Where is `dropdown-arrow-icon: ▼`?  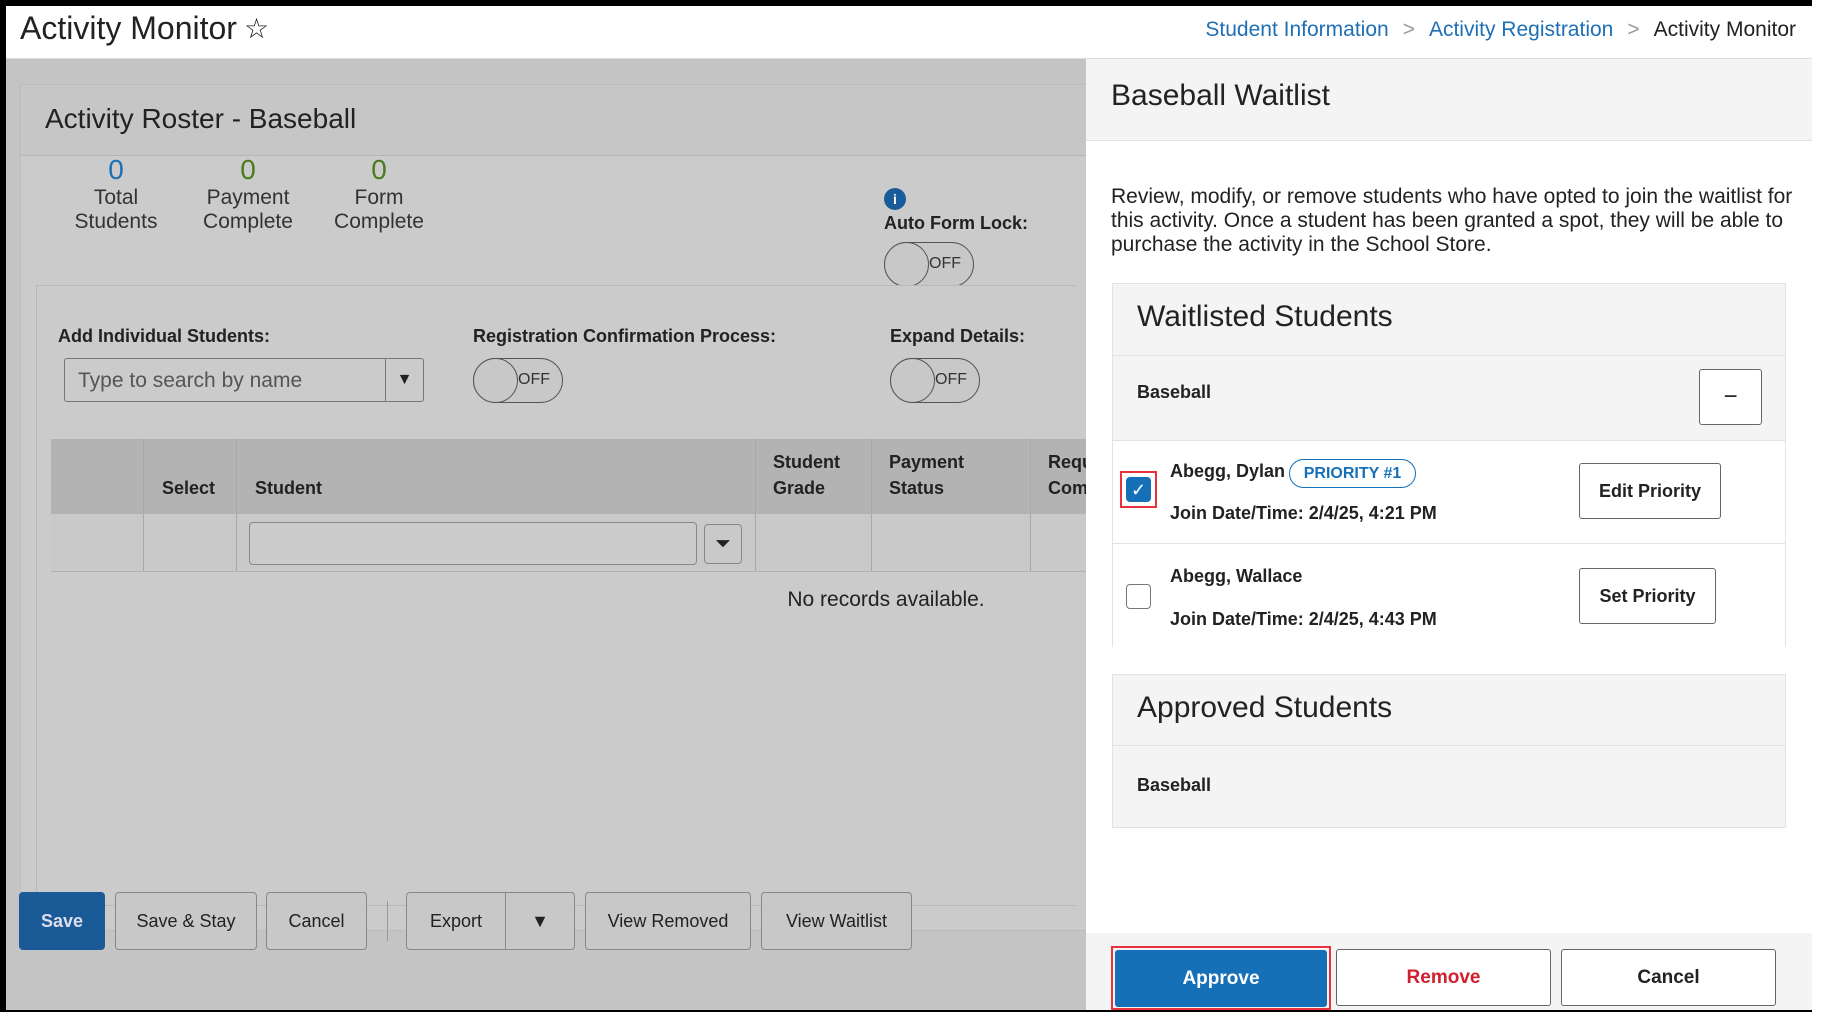 dropdown-arrow-icon: ▼ is located at coordinates (404, 380).